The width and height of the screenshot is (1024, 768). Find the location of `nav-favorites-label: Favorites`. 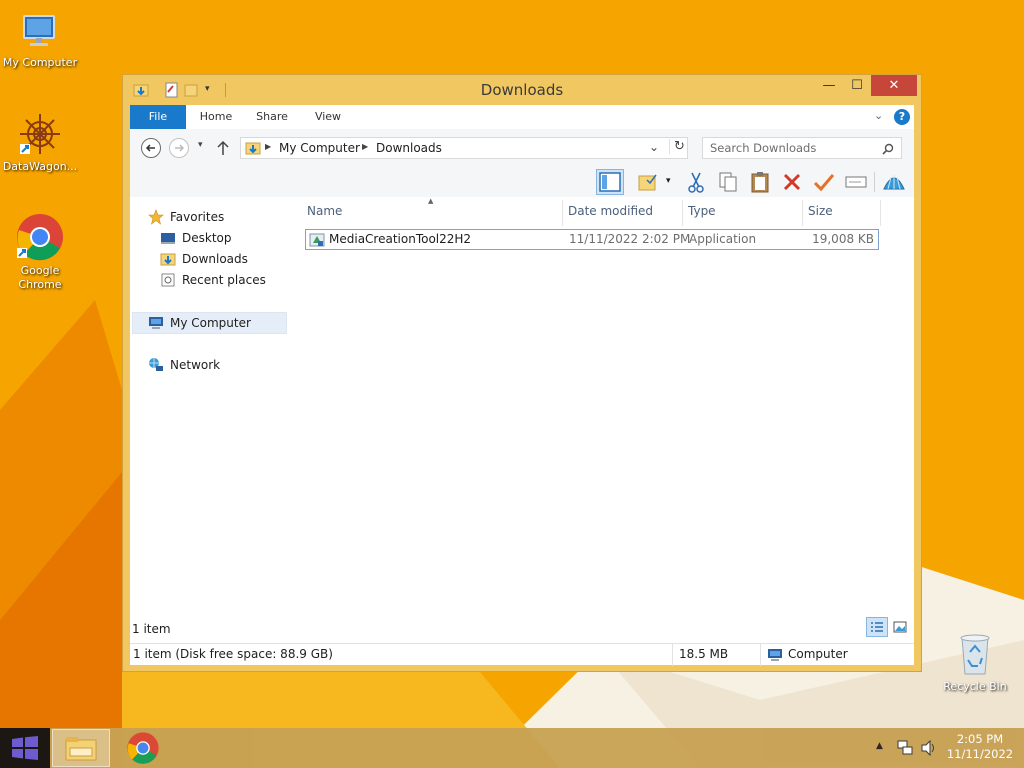

nav-favorites-label: Favorites is located at coordinates (197, 217).